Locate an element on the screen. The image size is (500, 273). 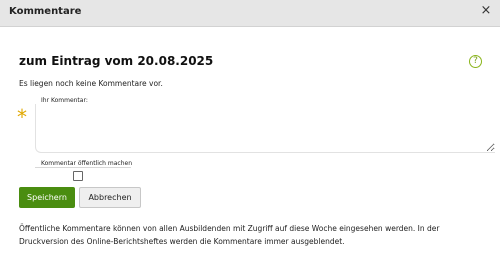
cancel-button: Abbrechen is located at coordinates (110, 197).